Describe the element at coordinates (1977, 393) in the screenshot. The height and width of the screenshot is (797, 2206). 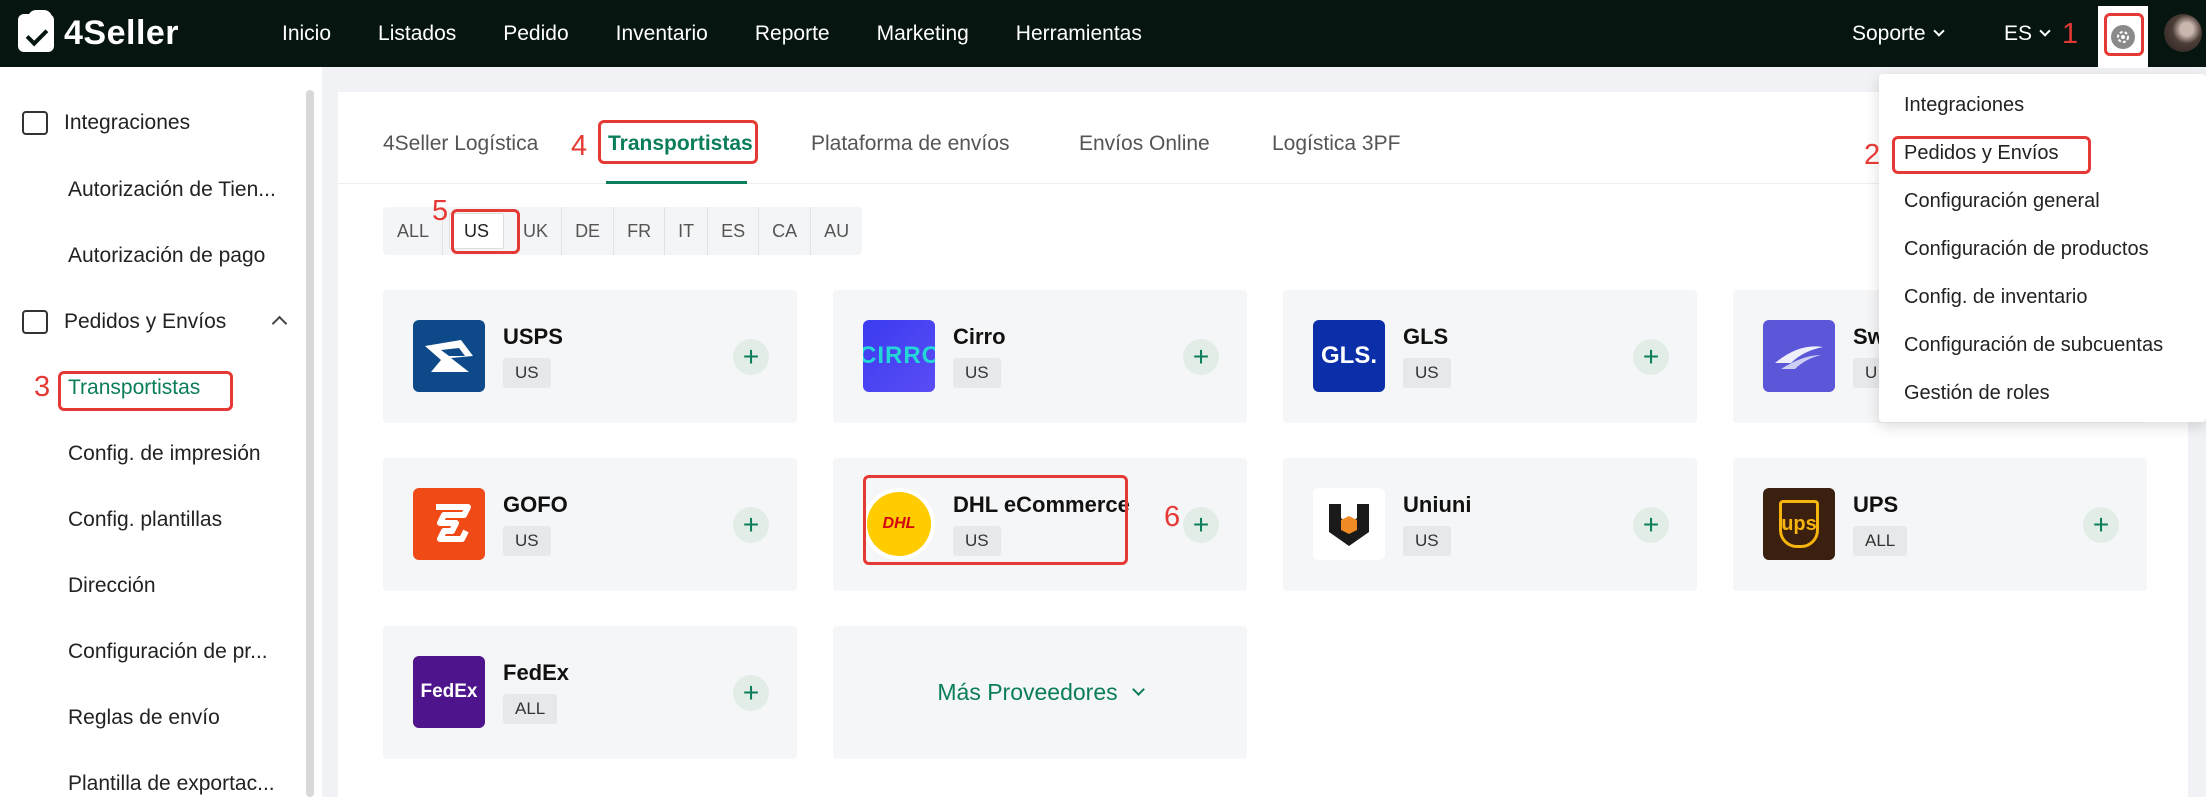
I see `menu-item-gestion-roles: Gestión de roles` at that location.